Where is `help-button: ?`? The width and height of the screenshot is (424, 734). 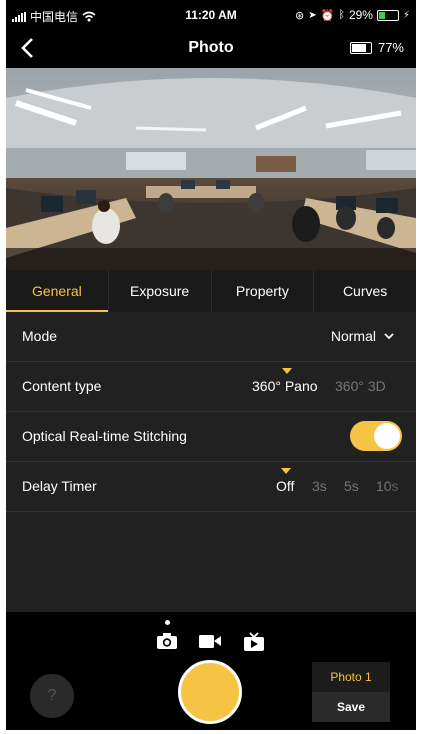
help-button: ? is located at coordinates (52, 696).